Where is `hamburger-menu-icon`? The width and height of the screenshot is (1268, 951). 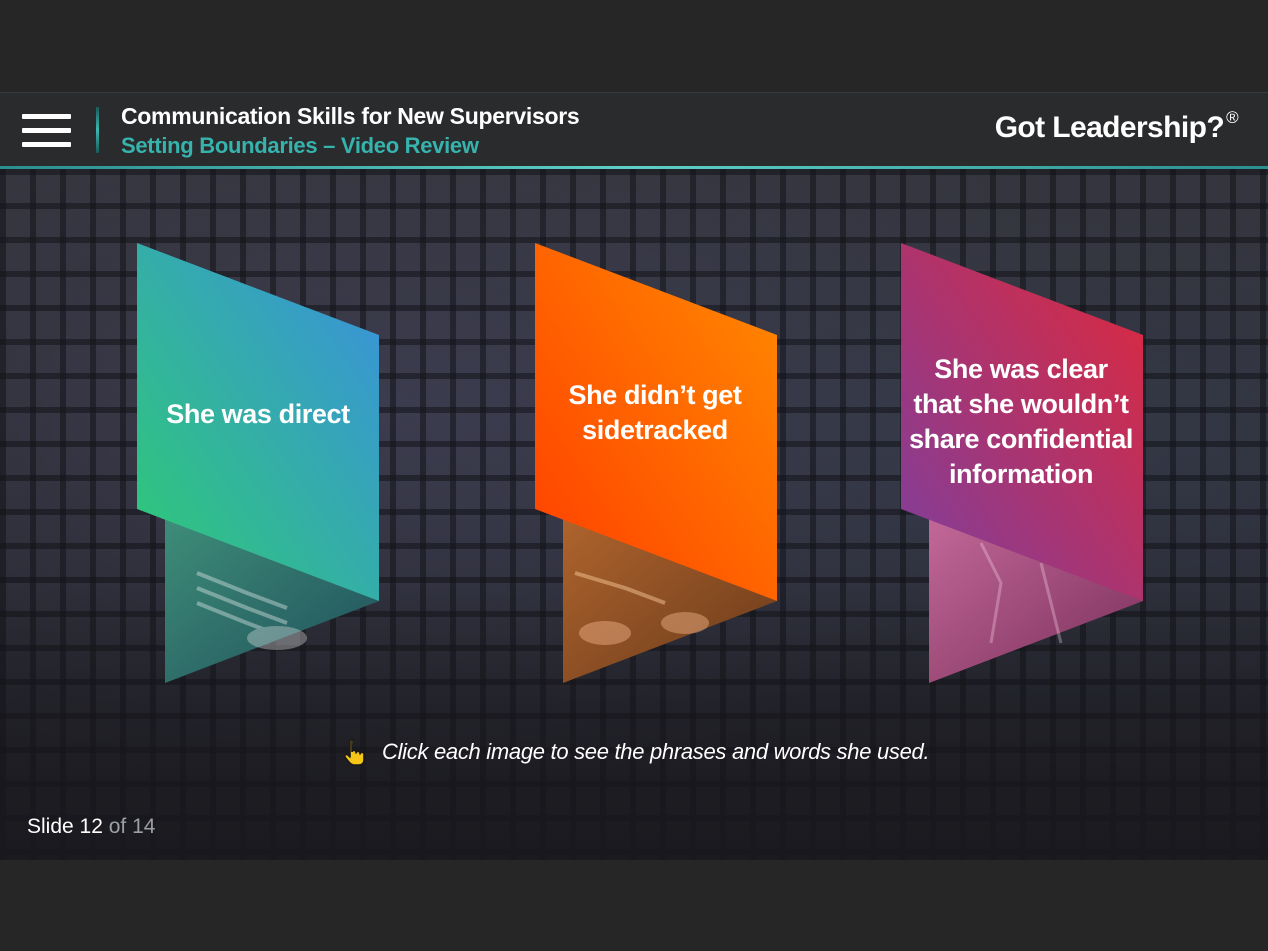
hamburger-menu-icon is located at coordinates (47, 131).